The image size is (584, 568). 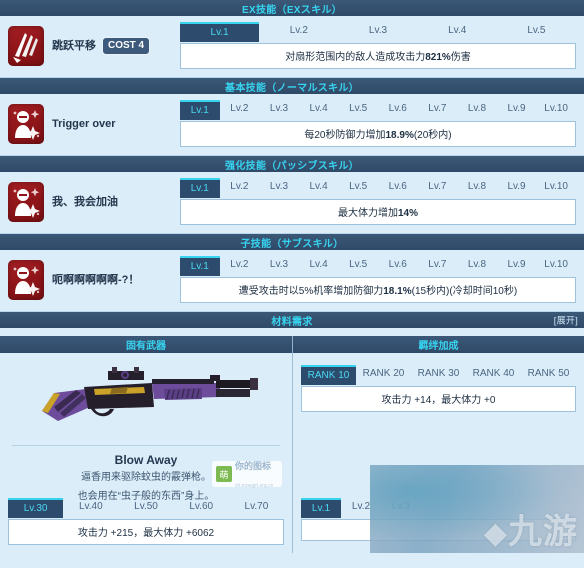 I want to click on level-tab-ex-2: Lv.2, so click(x=298, y=32).